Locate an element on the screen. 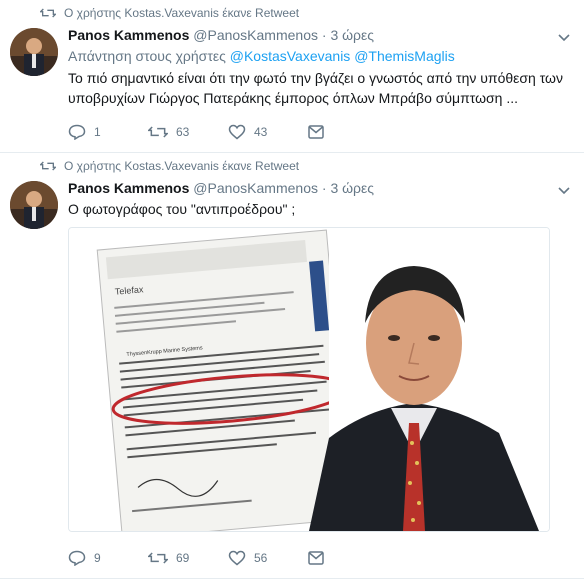 Image resolution: width=584 pixels, height=579 pixels. reply-prefix: Απάντηση στους χρήστες is located at coordinates (147, 56).